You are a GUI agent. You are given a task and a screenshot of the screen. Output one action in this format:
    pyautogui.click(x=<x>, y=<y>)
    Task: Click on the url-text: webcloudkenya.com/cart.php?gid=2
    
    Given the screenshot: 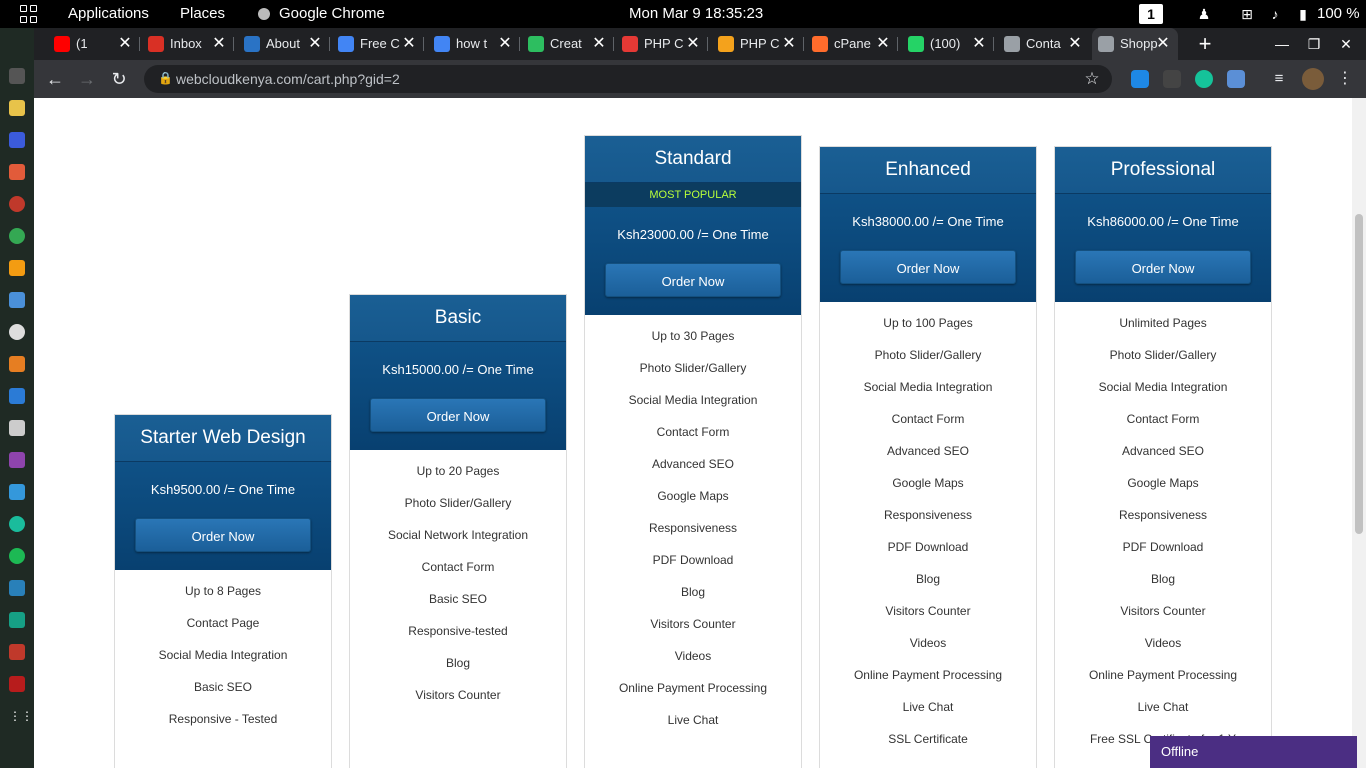 What is the action you would take?
    pyautogui.click(x=288, y=79)
    